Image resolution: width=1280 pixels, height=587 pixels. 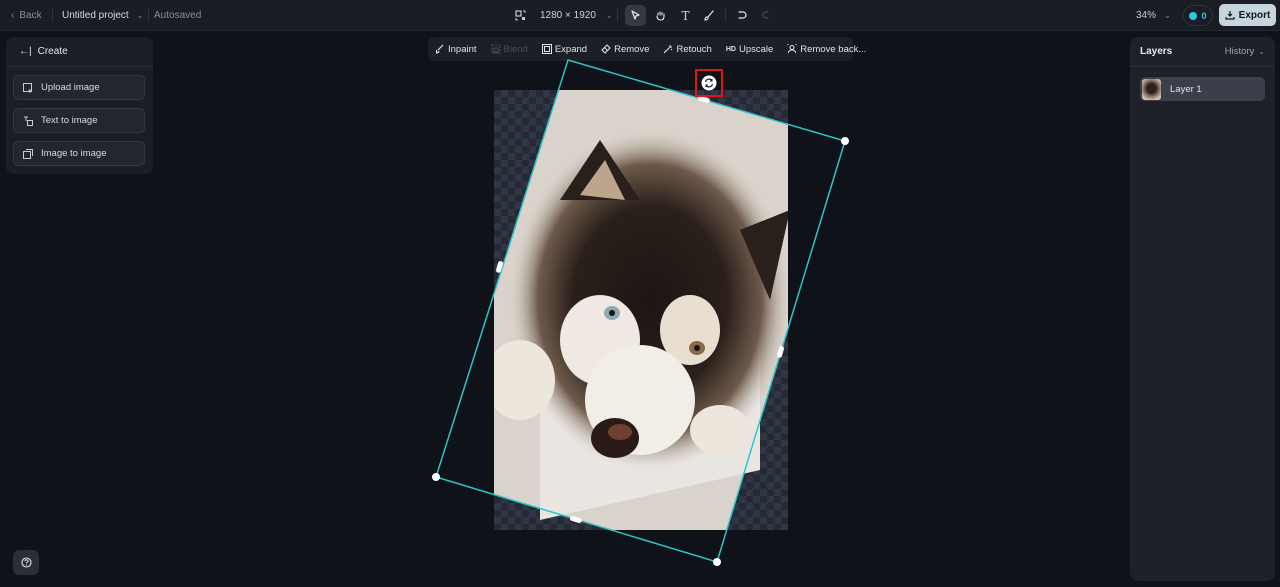 I want to click on resize-handle-bottom-right, so click(x=717, y=562).